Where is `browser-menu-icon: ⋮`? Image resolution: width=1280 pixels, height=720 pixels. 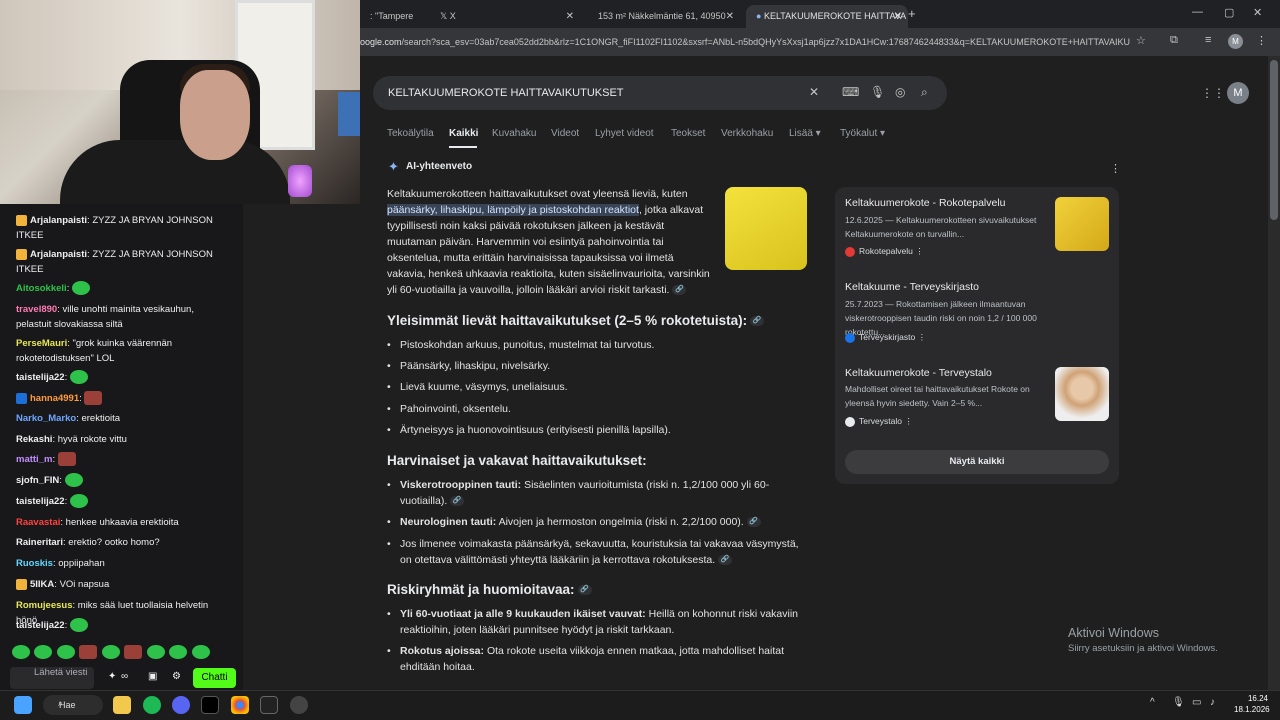
browser-menu-icon: ⋮ is located at coordinates (1261, 40).